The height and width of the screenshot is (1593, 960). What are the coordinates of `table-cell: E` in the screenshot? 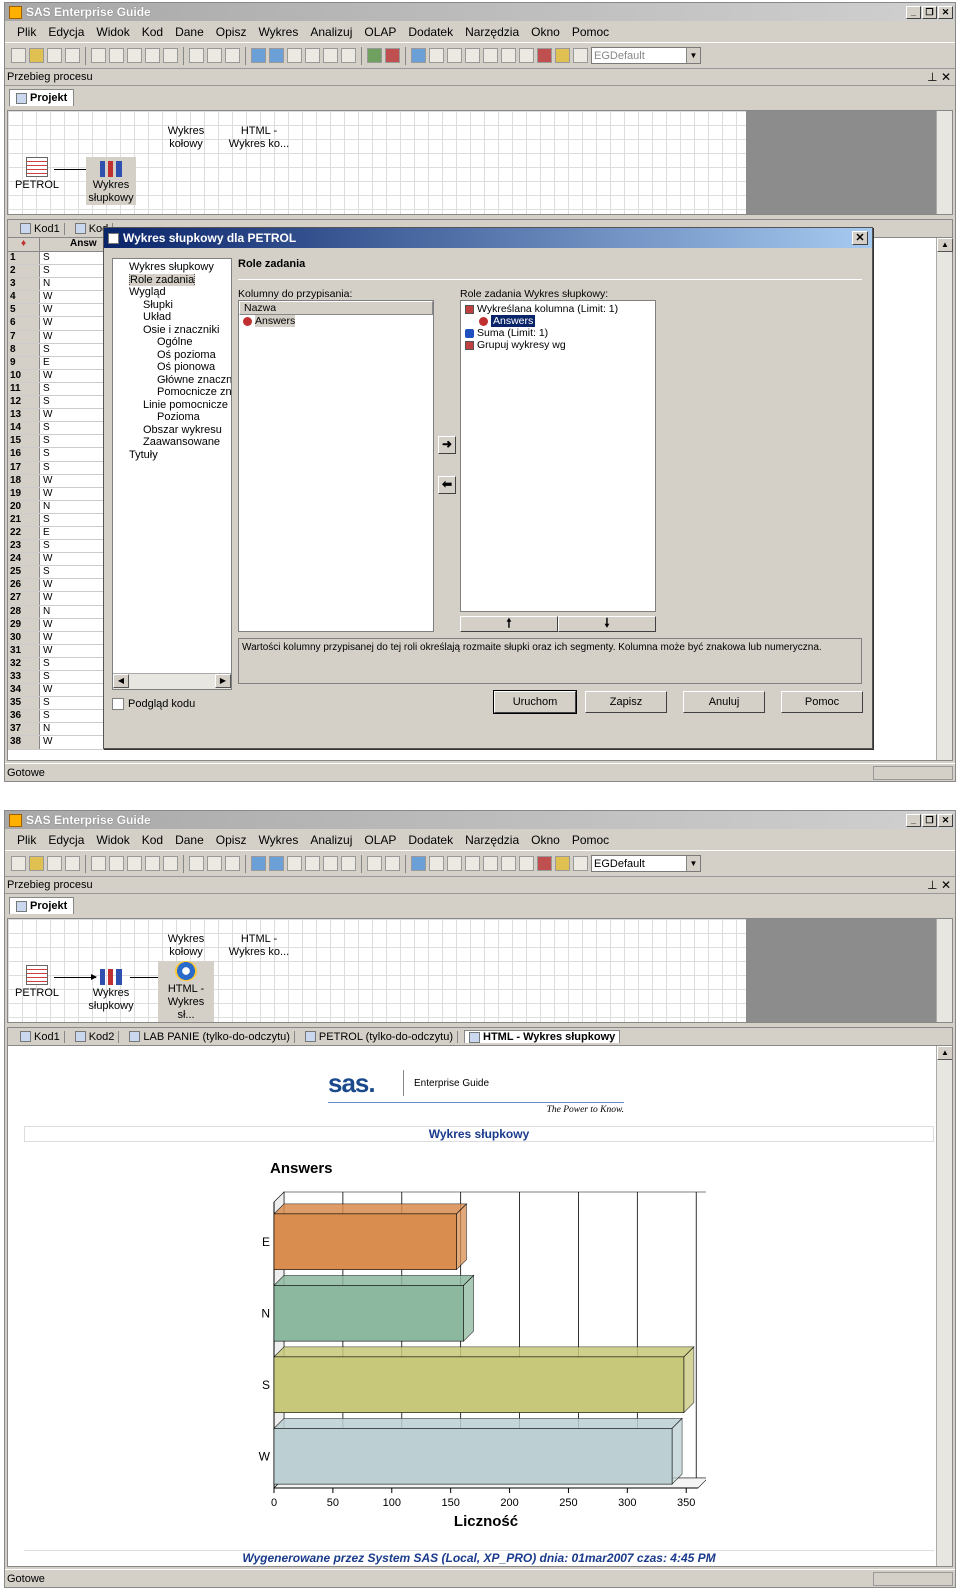 It's located at (45, 533).